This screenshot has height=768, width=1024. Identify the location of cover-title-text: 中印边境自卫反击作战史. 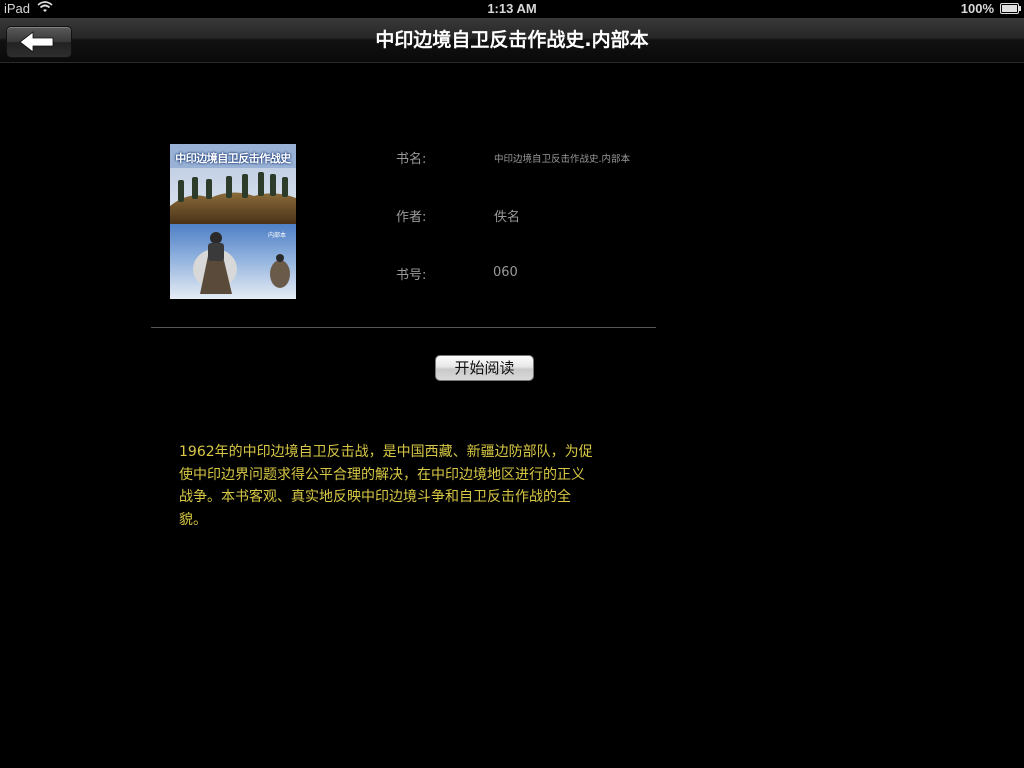
(233, 158).